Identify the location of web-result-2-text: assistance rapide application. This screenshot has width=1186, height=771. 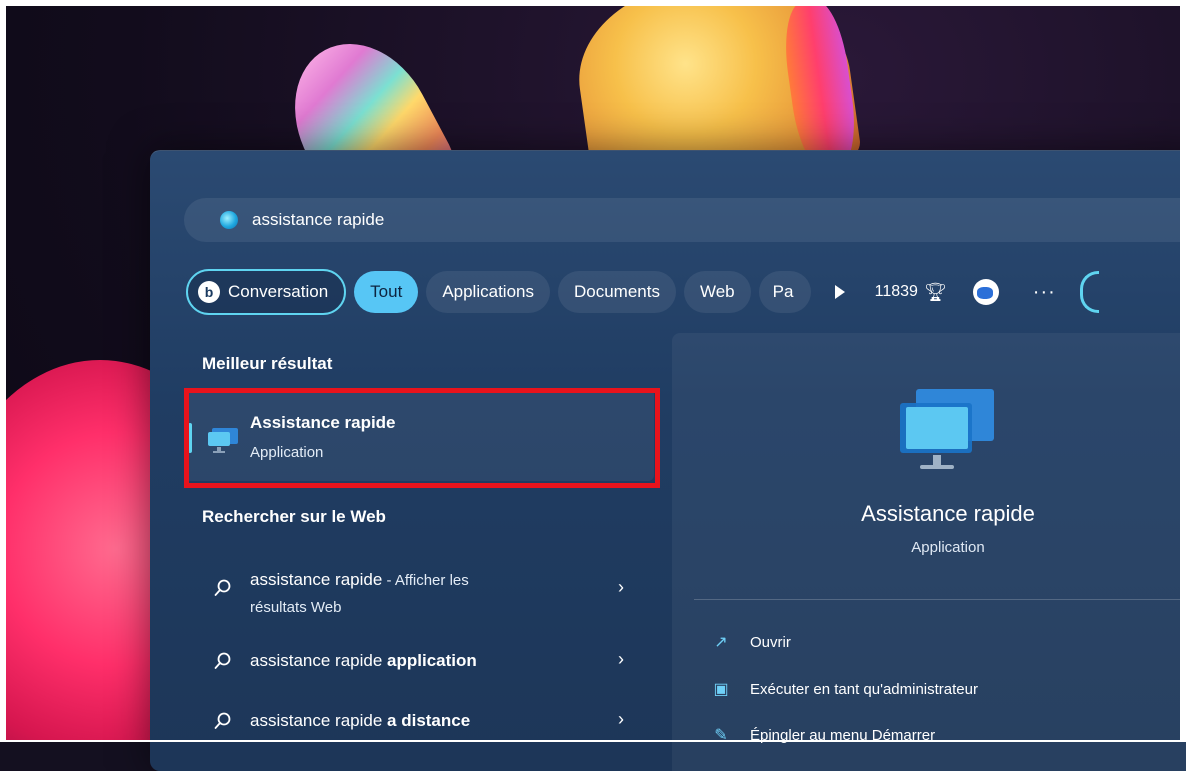
(363, 661).